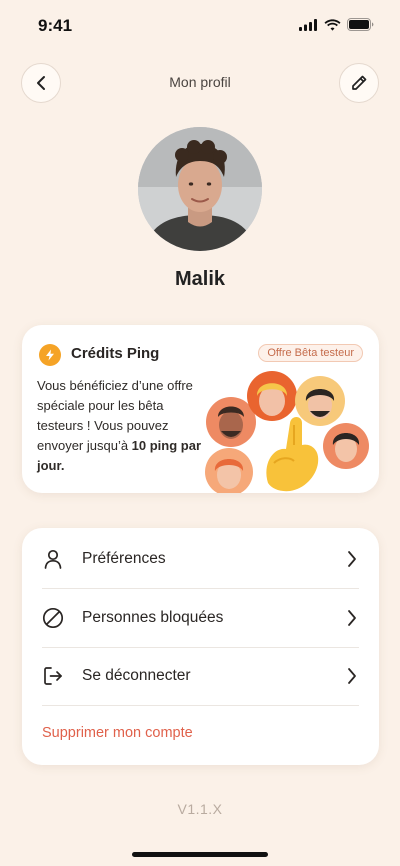 This screenshot has height=866, width=400. Describe the element at coordinates (50, 355) in the screenshot. I see `lightning-icon` at that location.